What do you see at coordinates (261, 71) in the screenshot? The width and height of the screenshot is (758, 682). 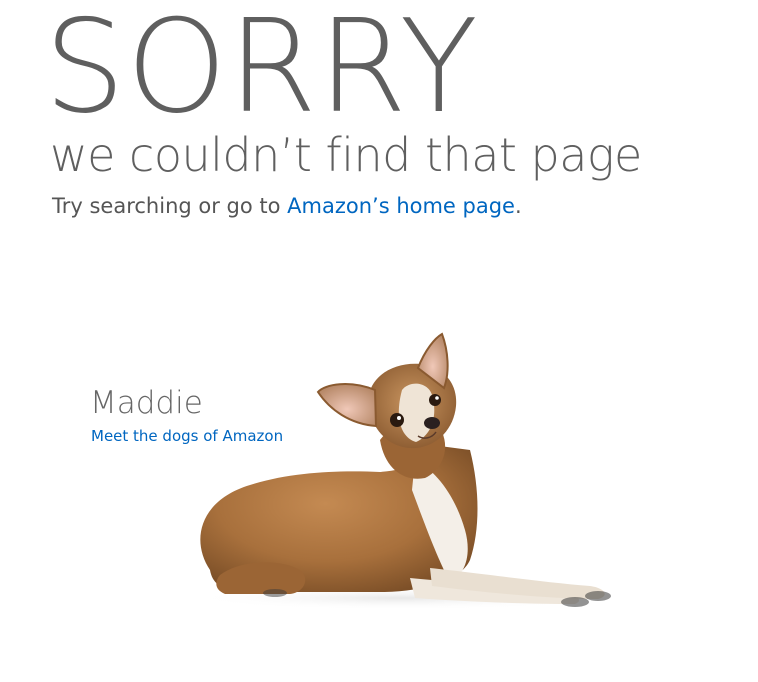 I see `sorry-heading: SORRY` at bounding box center [261, 71].